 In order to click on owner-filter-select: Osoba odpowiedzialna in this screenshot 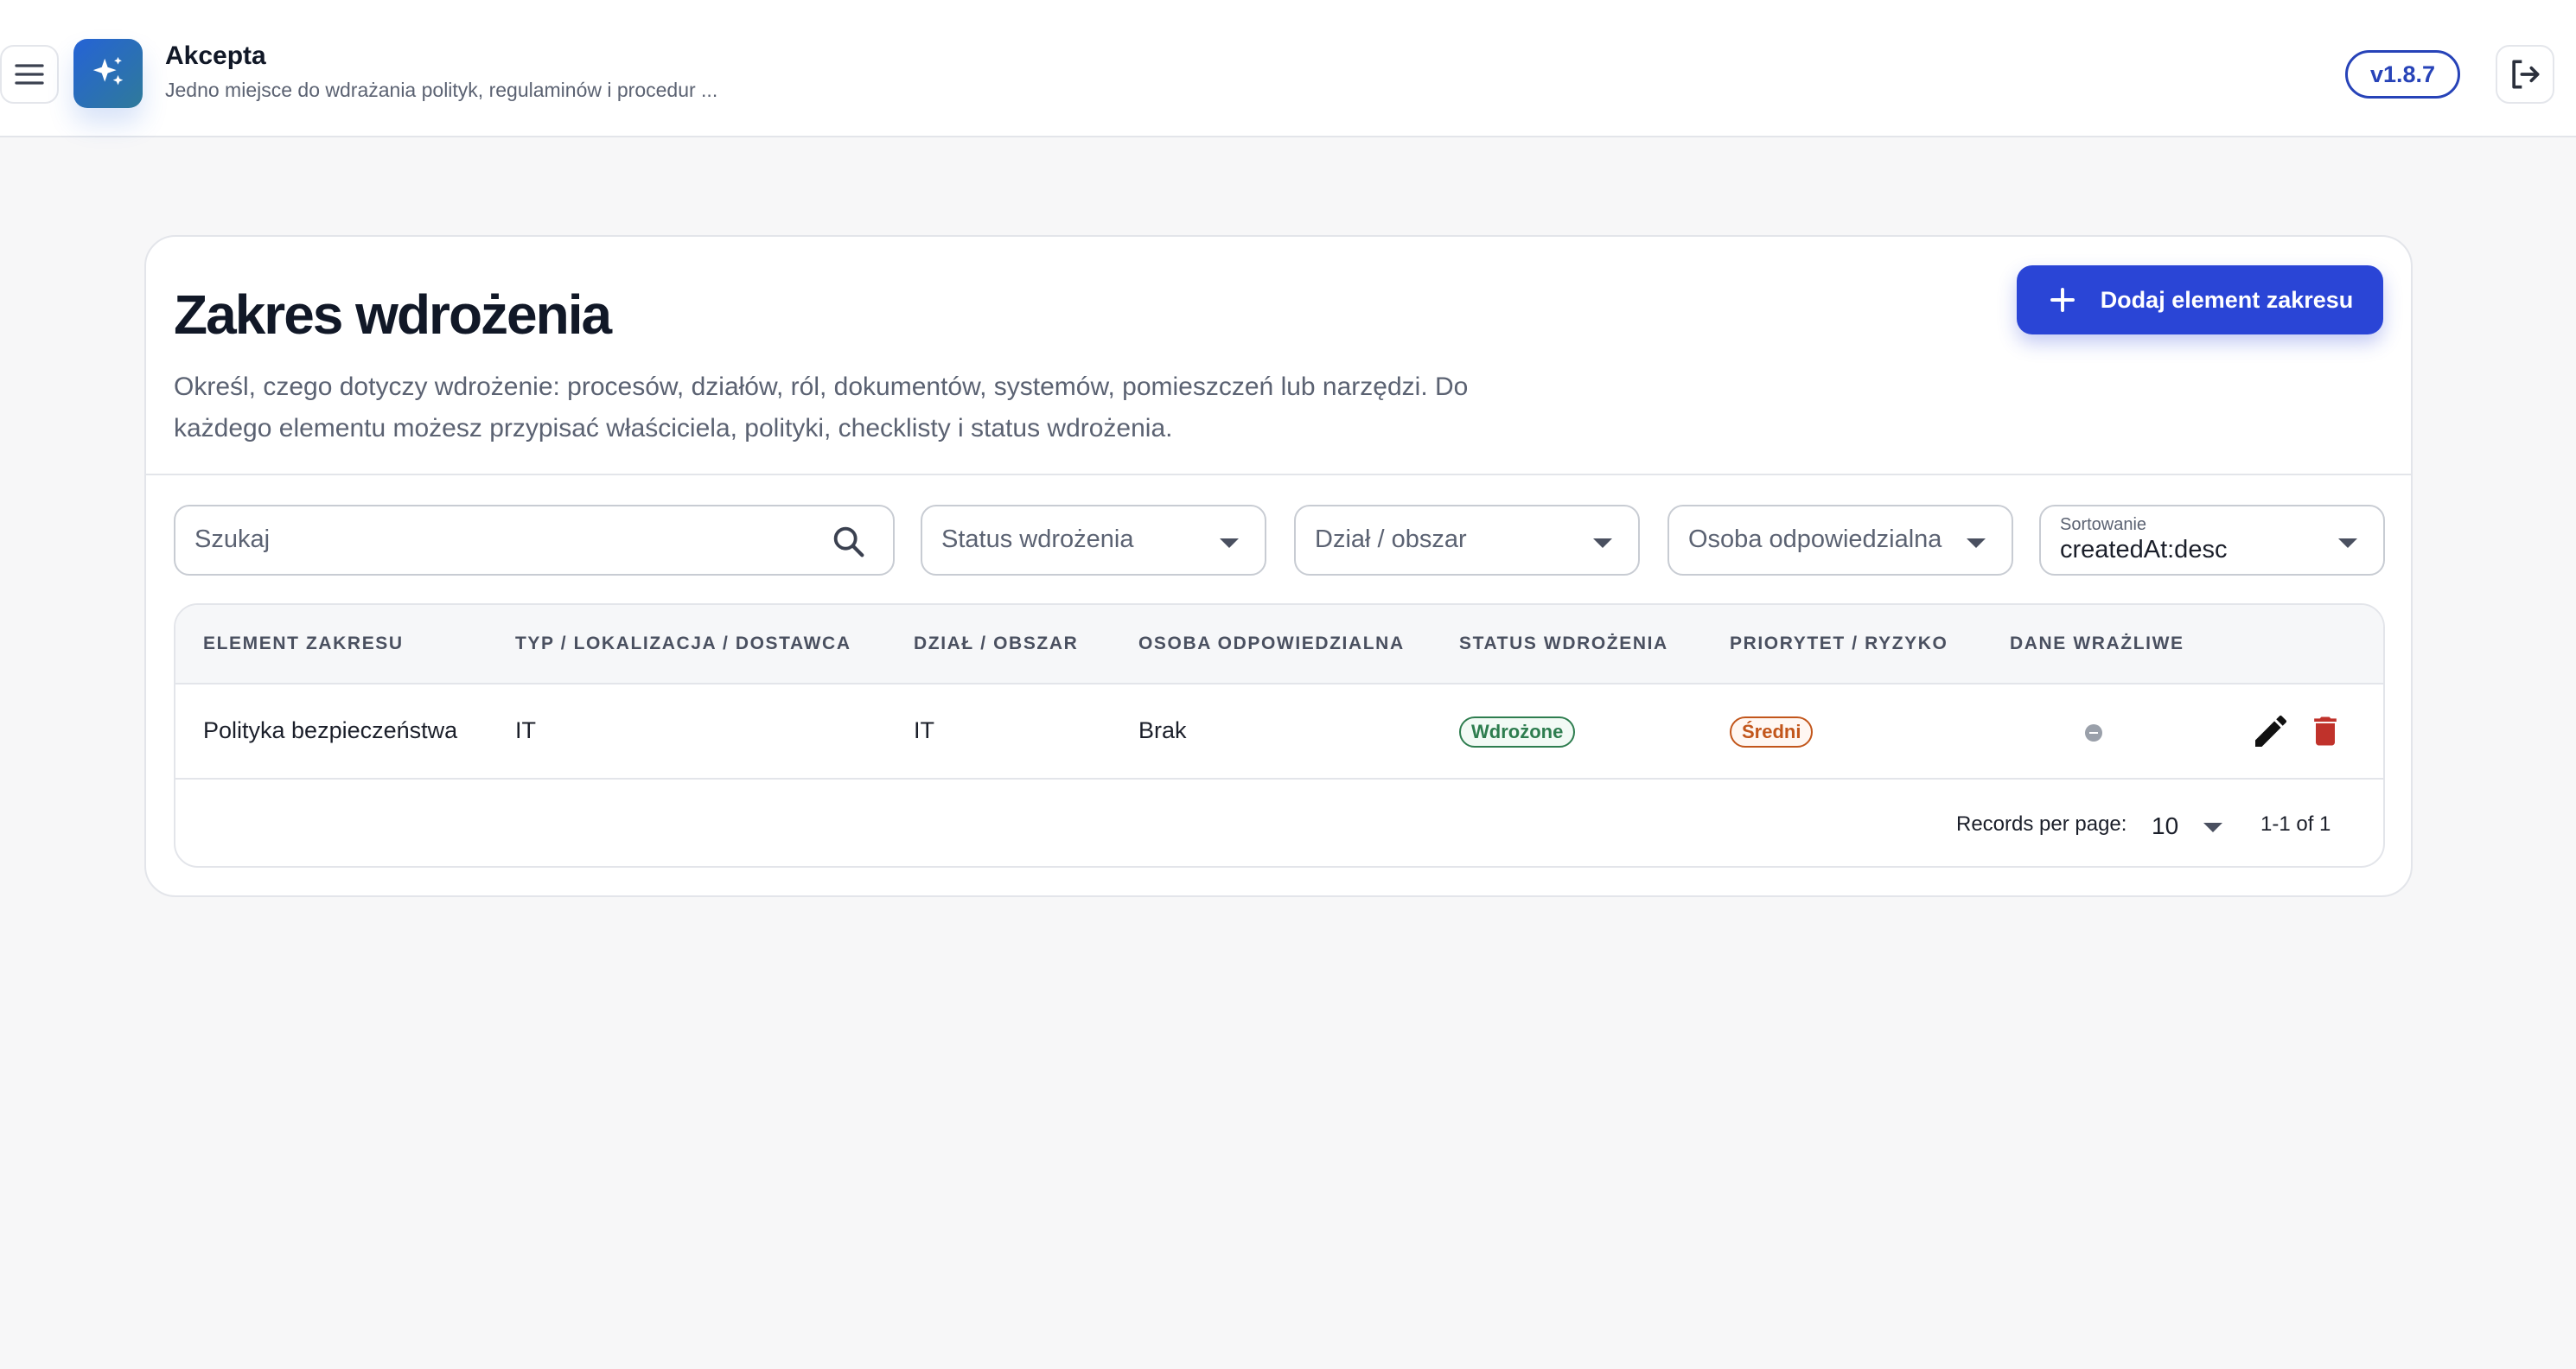, I will do `click(1840, 541)`.